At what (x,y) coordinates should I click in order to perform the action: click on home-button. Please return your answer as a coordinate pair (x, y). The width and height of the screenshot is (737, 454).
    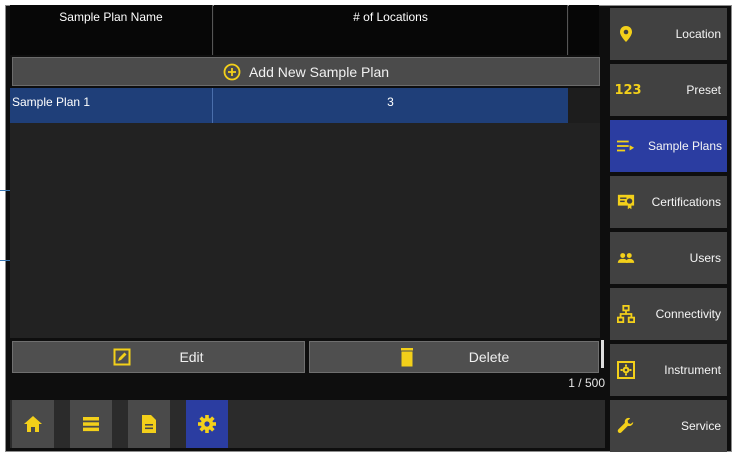
    Looking at the image, I should click on (33, 424).